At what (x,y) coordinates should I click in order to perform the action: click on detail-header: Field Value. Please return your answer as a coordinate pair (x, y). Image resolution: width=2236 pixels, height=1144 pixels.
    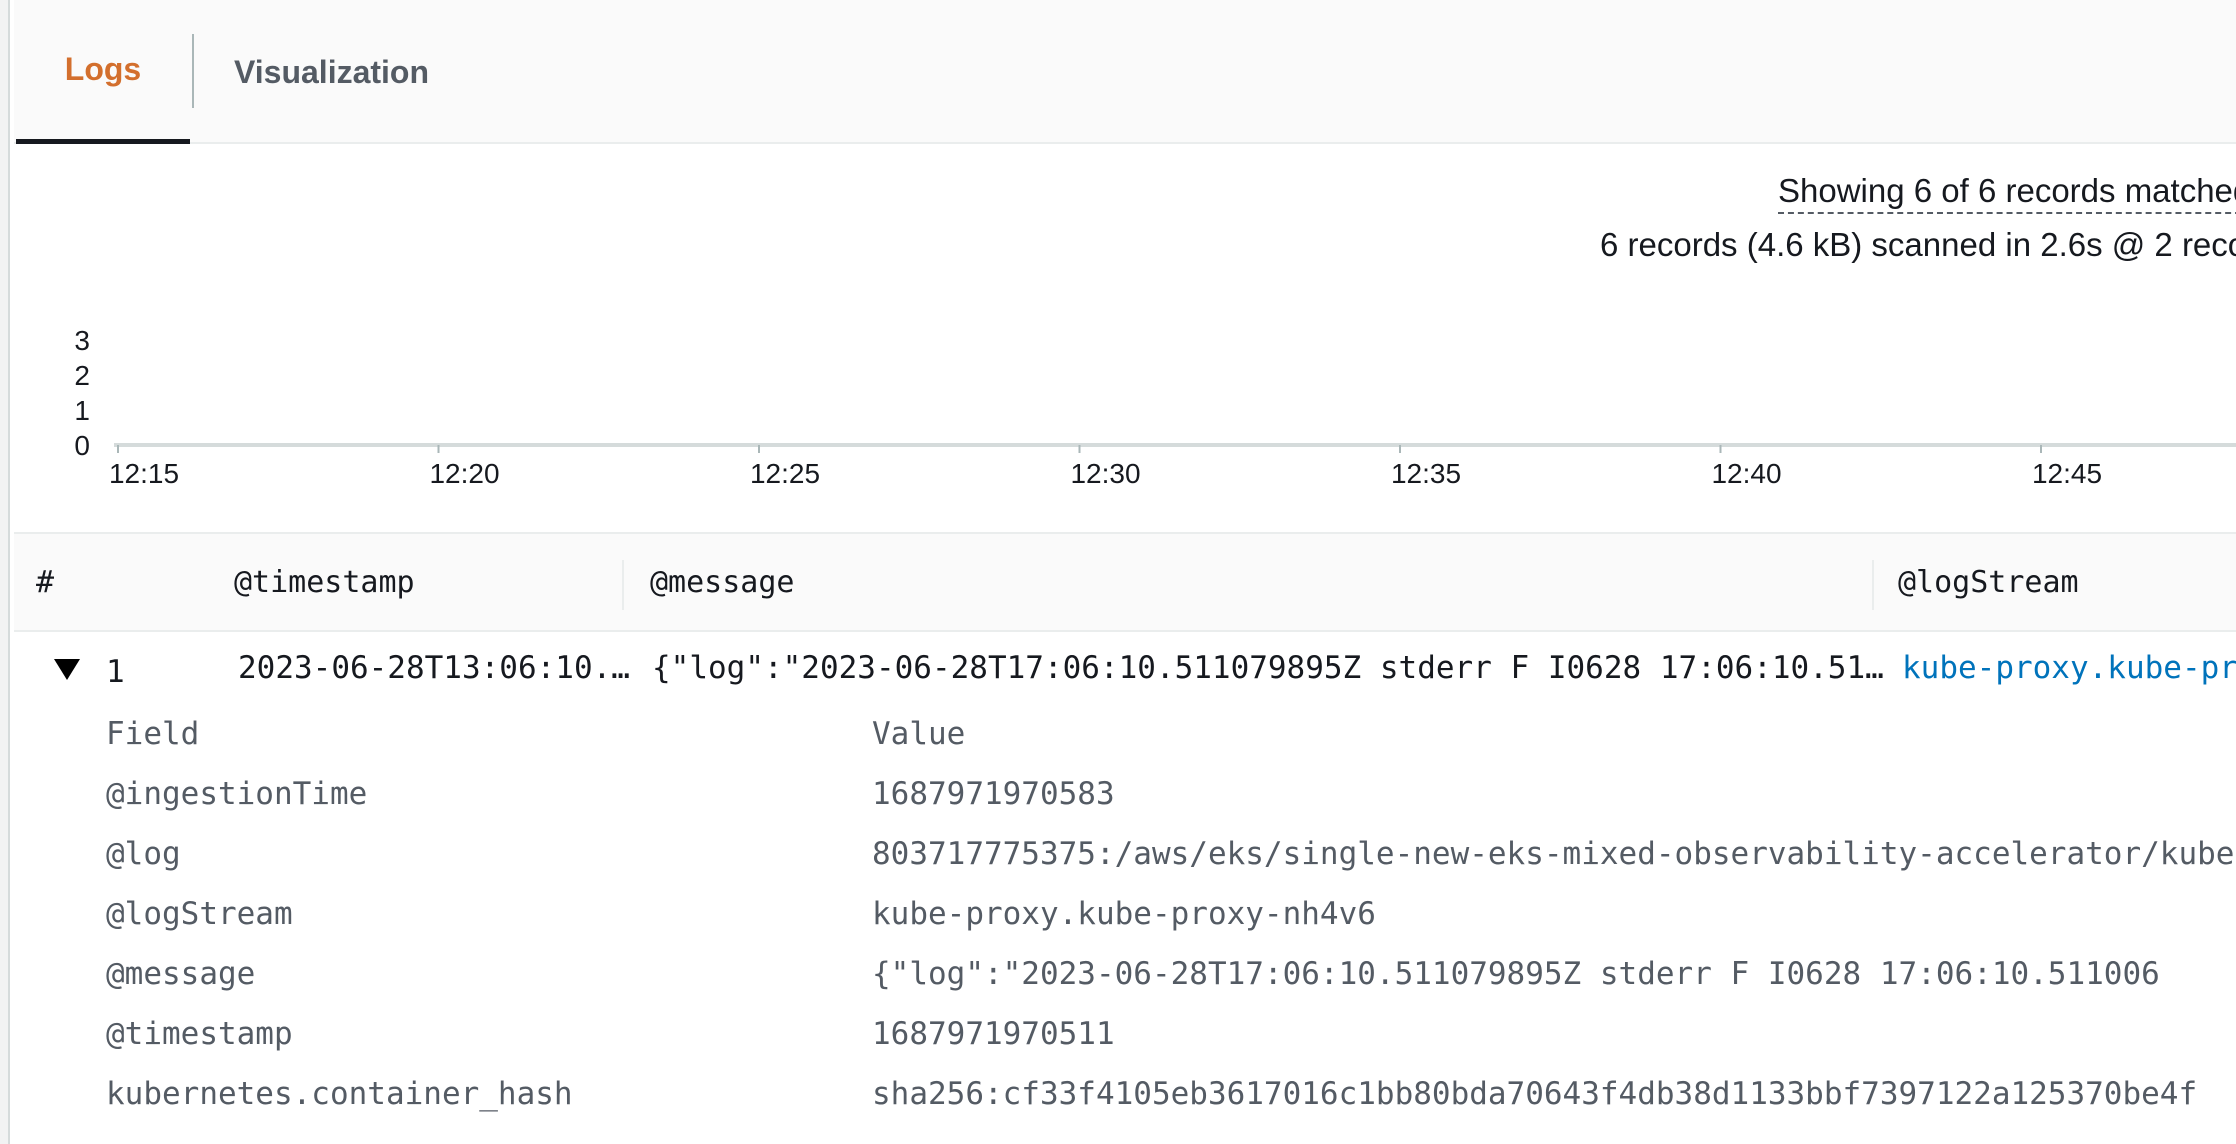
    Looking at the image, I should click on (1125, 732).